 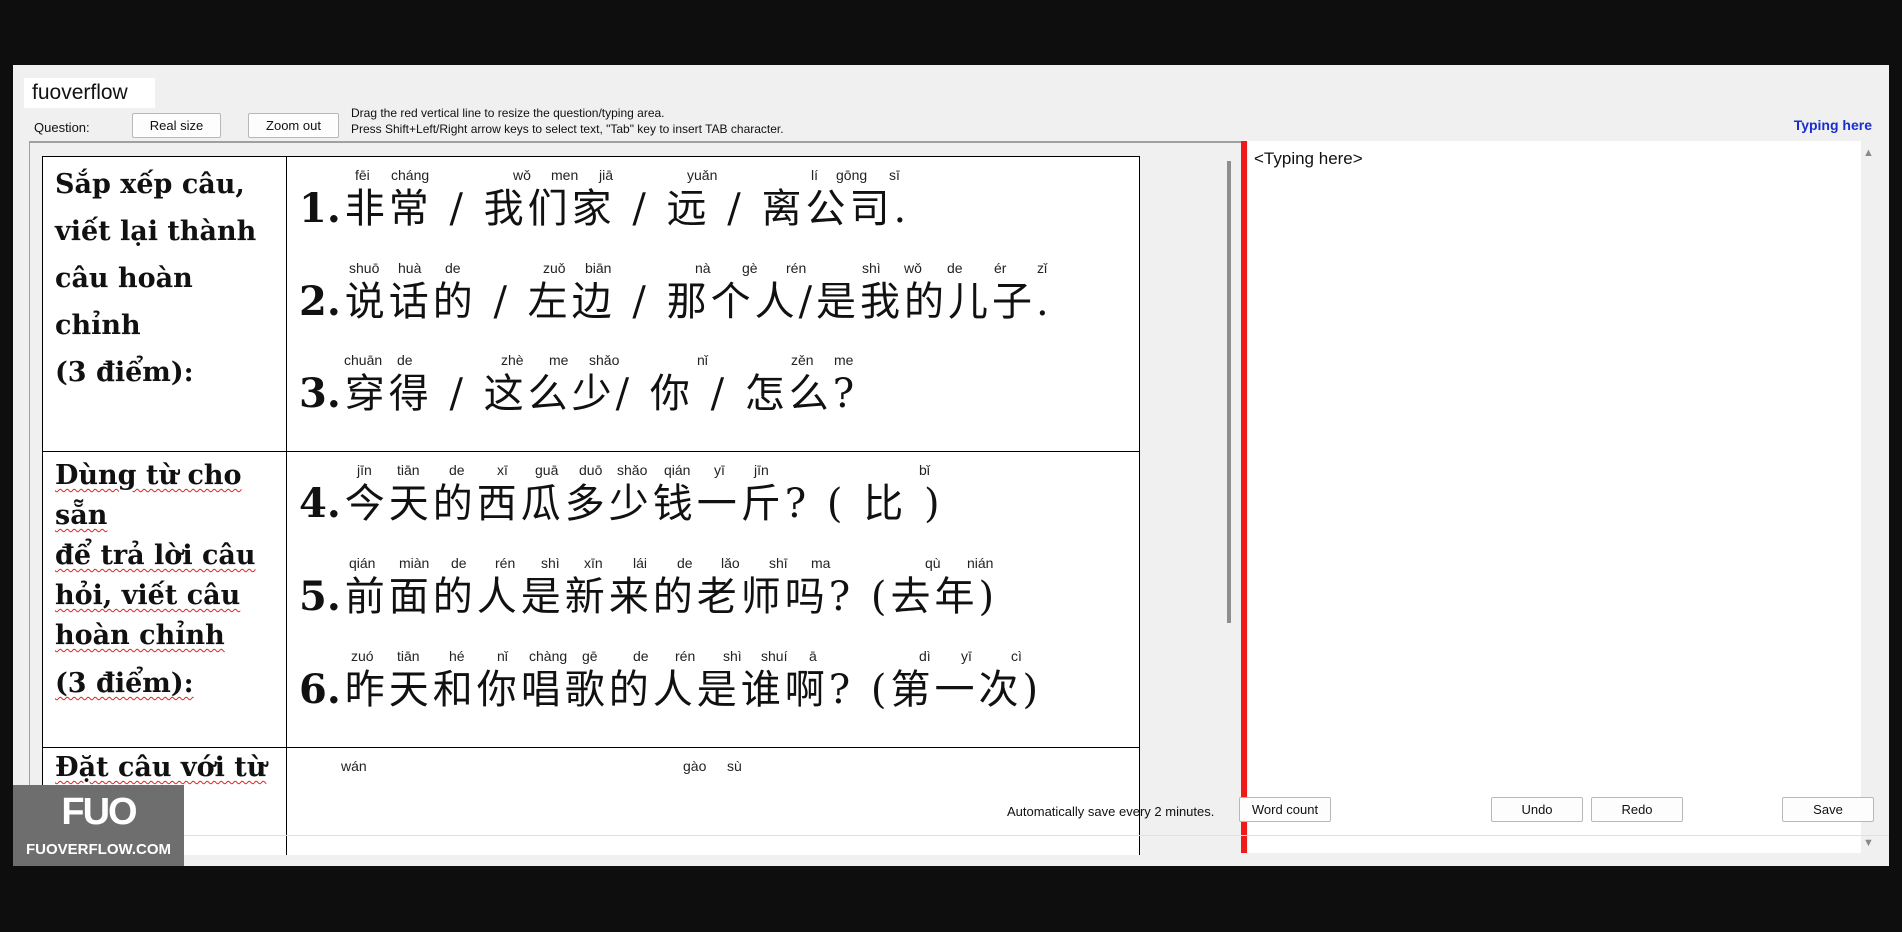 I want to click on hanzi-text: 穿得 / 这么少/ 你 / 怎么?, so click(x=601, y=394).